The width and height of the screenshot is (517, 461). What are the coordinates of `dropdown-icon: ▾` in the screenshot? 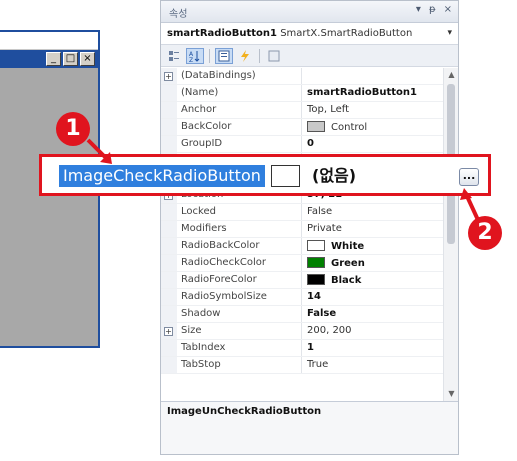 It's located at (418, 9).